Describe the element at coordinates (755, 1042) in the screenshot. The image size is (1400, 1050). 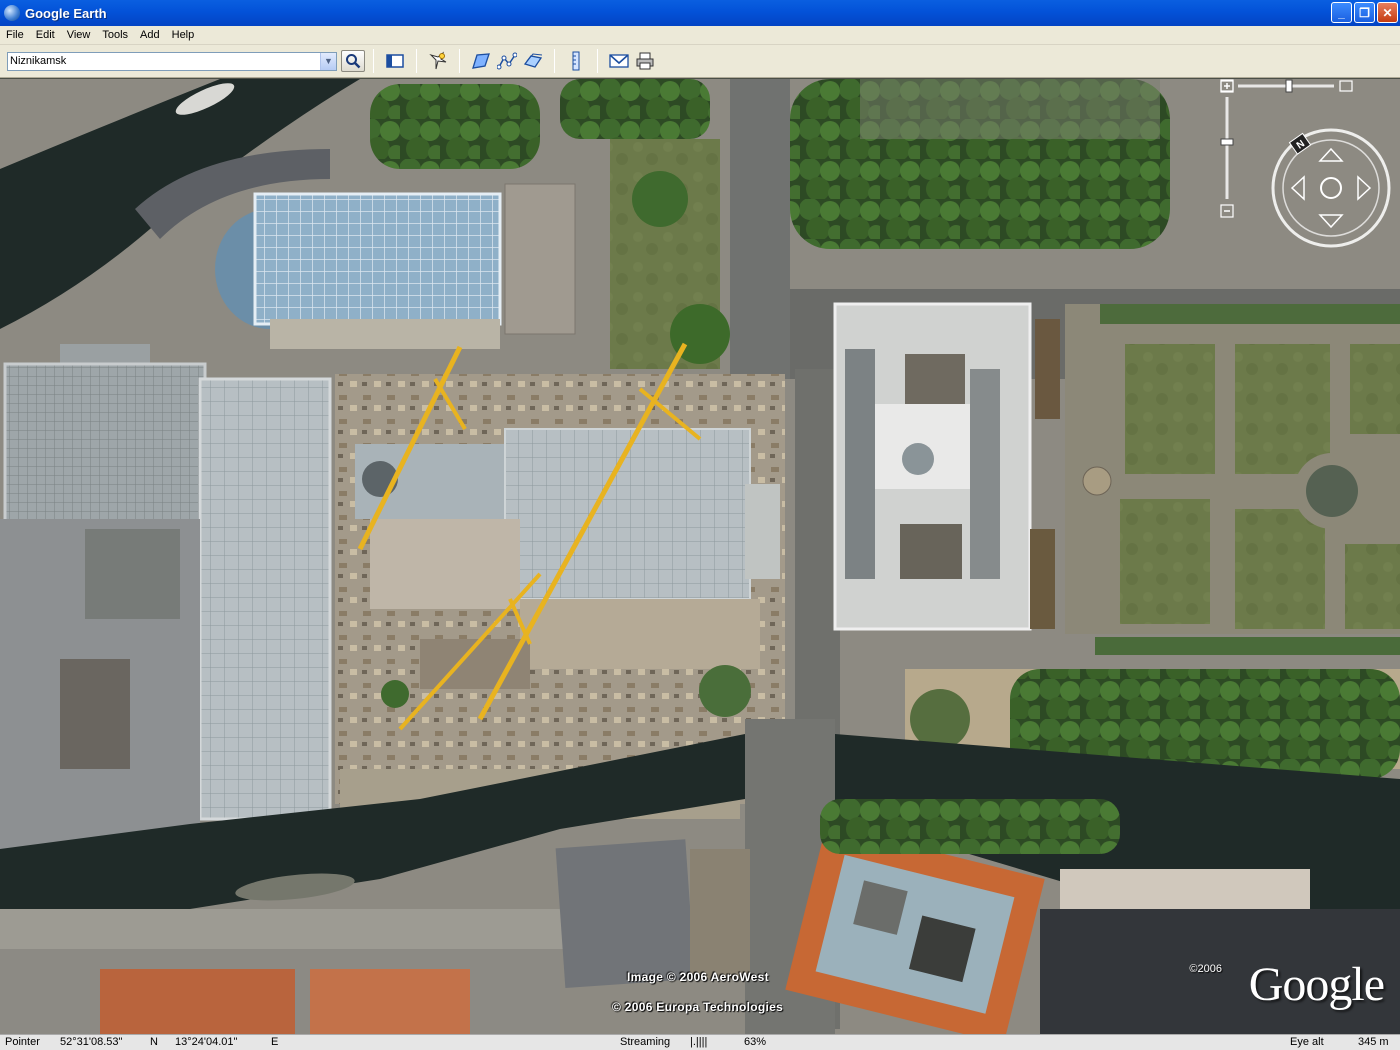
I see `streaming-percent: 63%` at that location.